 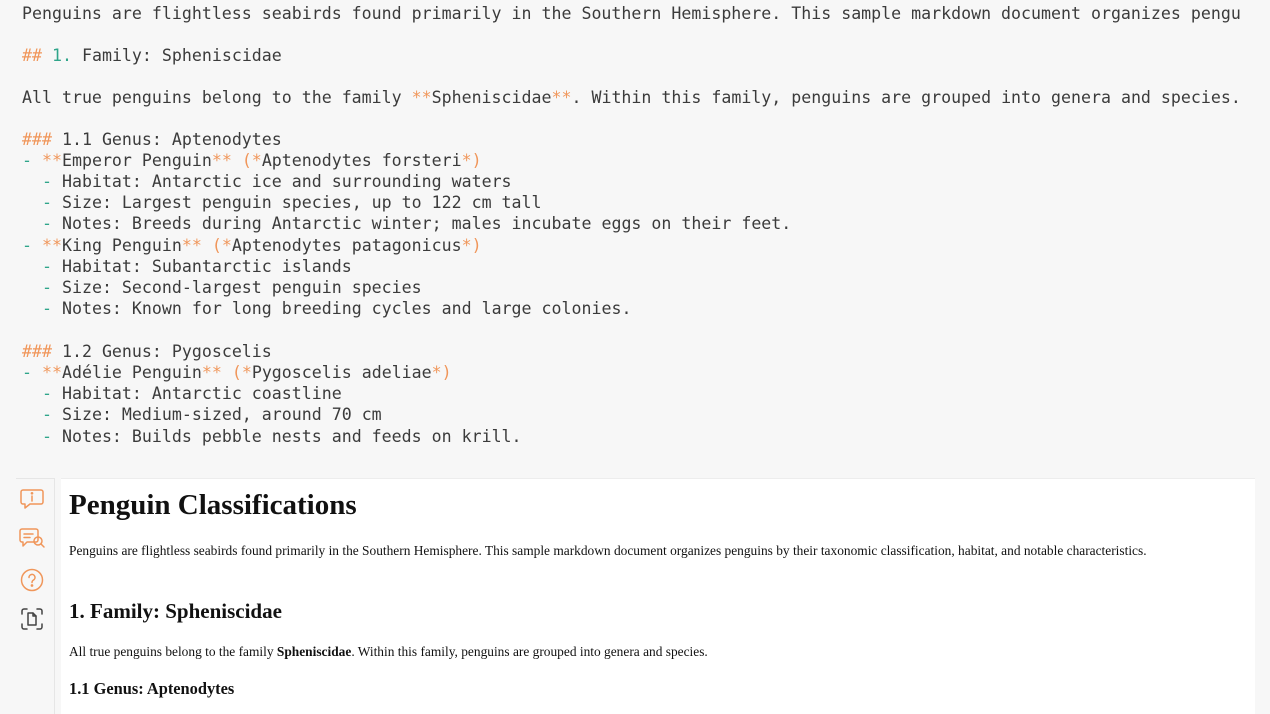 I want to click on editor-line-genus1-heading: ### 1.1 Genus: Aptenodytes, so click(x=152, y=139).